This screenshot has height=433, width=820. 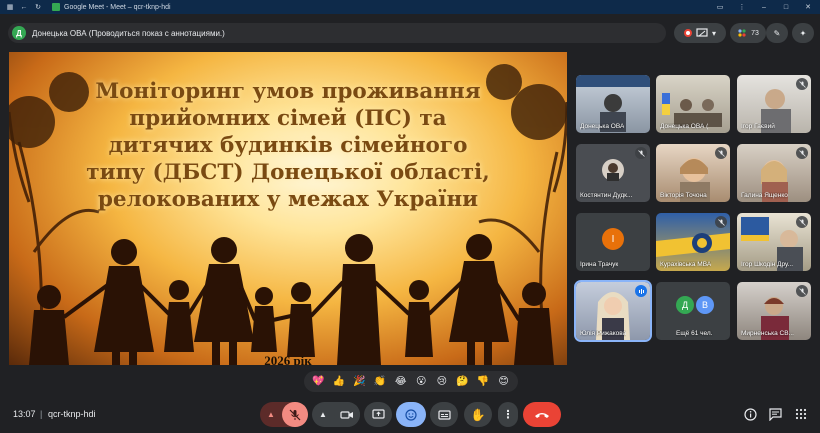 I want to click on chevron-down-icon: ▾, so click(x=713, y=33).